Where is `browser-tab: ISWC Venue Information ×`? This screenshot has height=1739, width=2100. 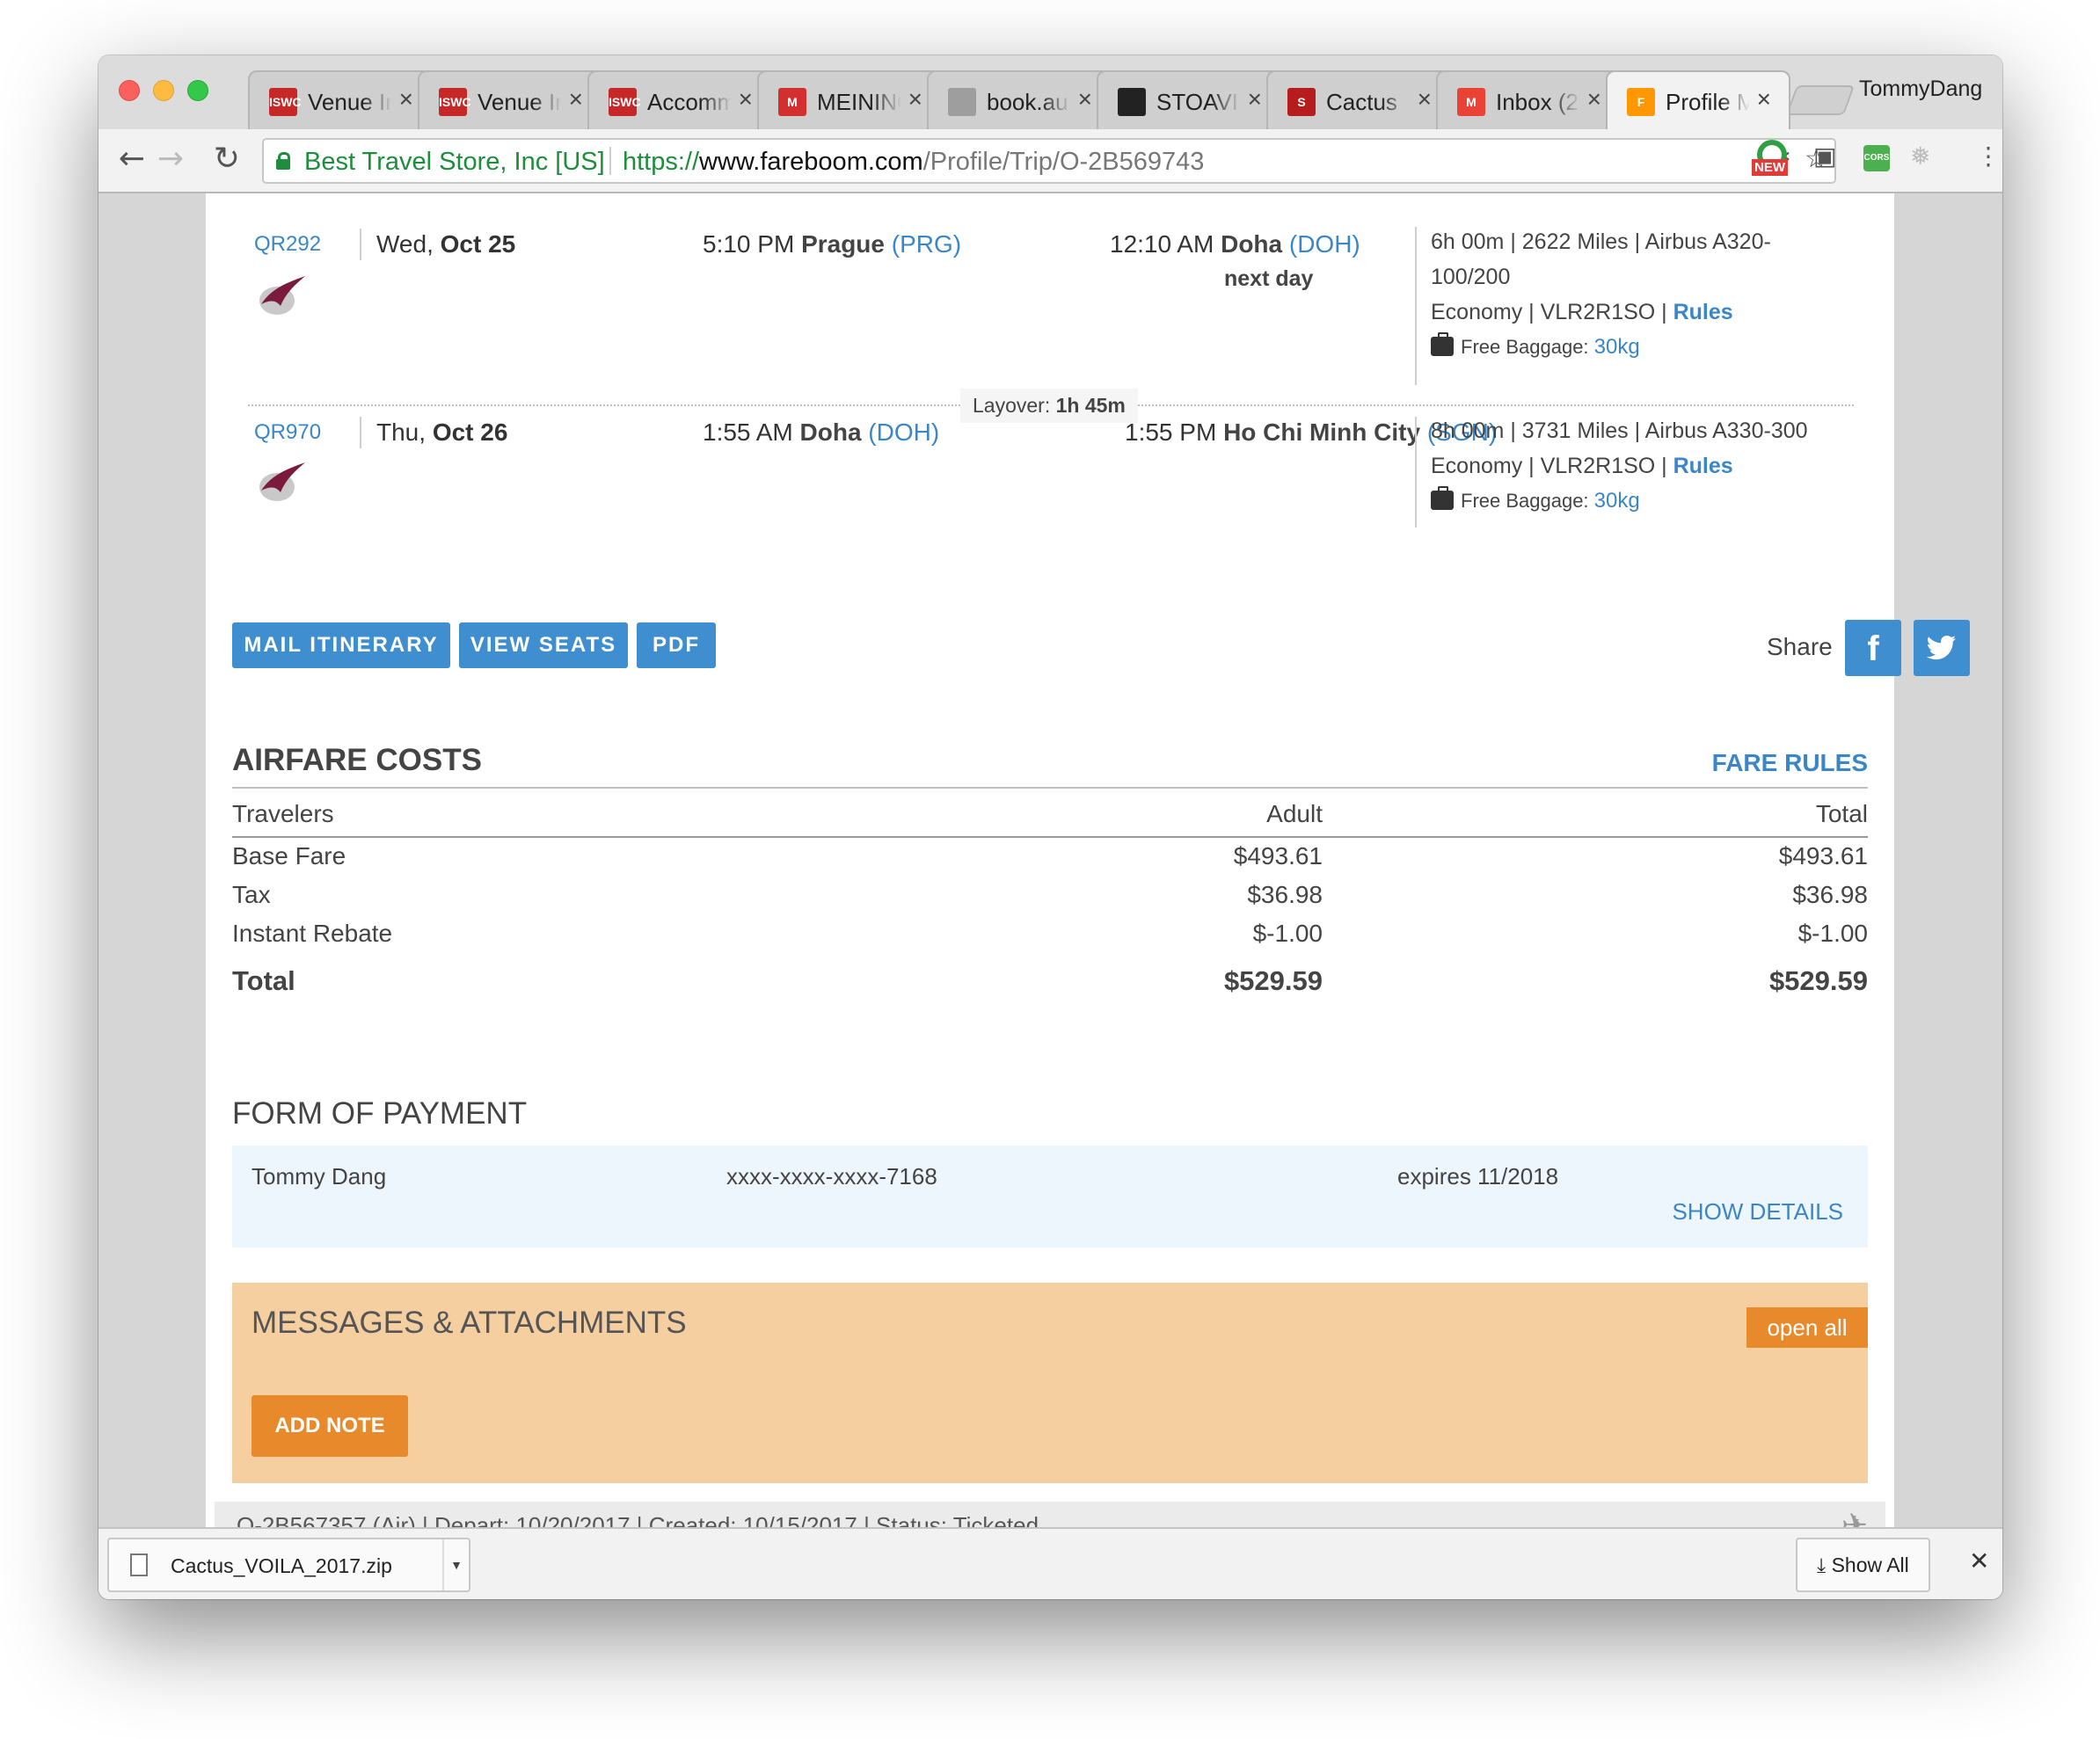
browser-tab: ISWC Venue Information × is located at coordinates (510, 99).